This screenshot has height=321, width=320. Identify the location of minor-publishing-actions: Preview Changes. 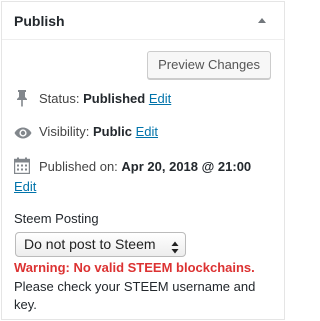
(143, 64).